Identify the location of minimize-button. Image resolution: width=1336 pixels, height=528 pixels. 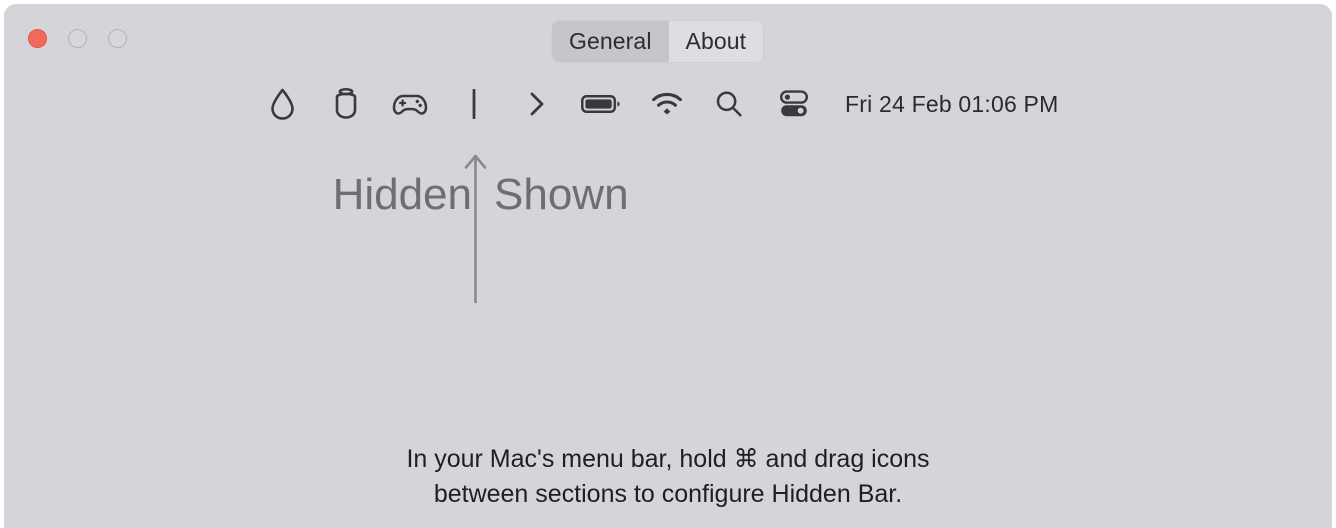
(77, 38).